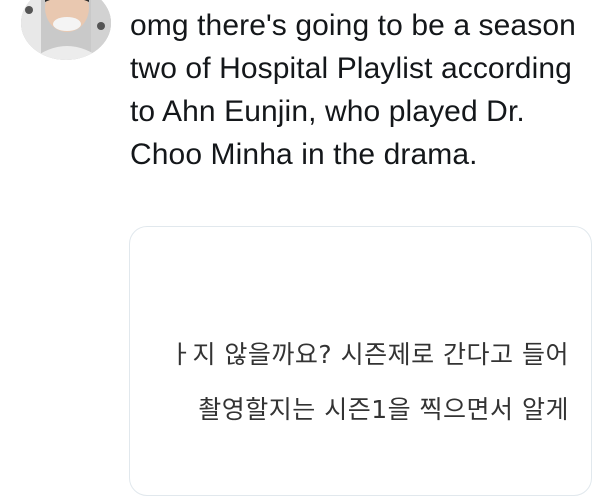 The image size is (600, 496). What do you see at coordinates (368, 354) in the screenshot?
I see `video-subtitle-line-1: ㅏ지 않을까요? 시즌제로 간다고 들어` at bounding box center [368, 354].